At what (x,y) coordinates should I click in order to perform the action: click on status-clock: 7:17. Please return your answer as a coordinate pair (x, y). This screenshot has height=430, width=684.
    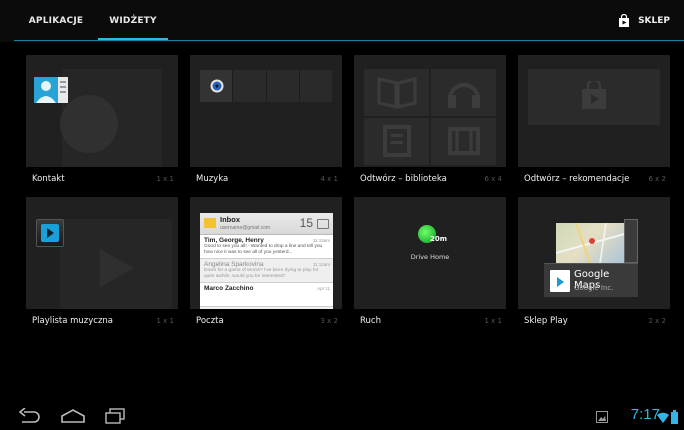
    Looking at the image, I should click on (645, 414).